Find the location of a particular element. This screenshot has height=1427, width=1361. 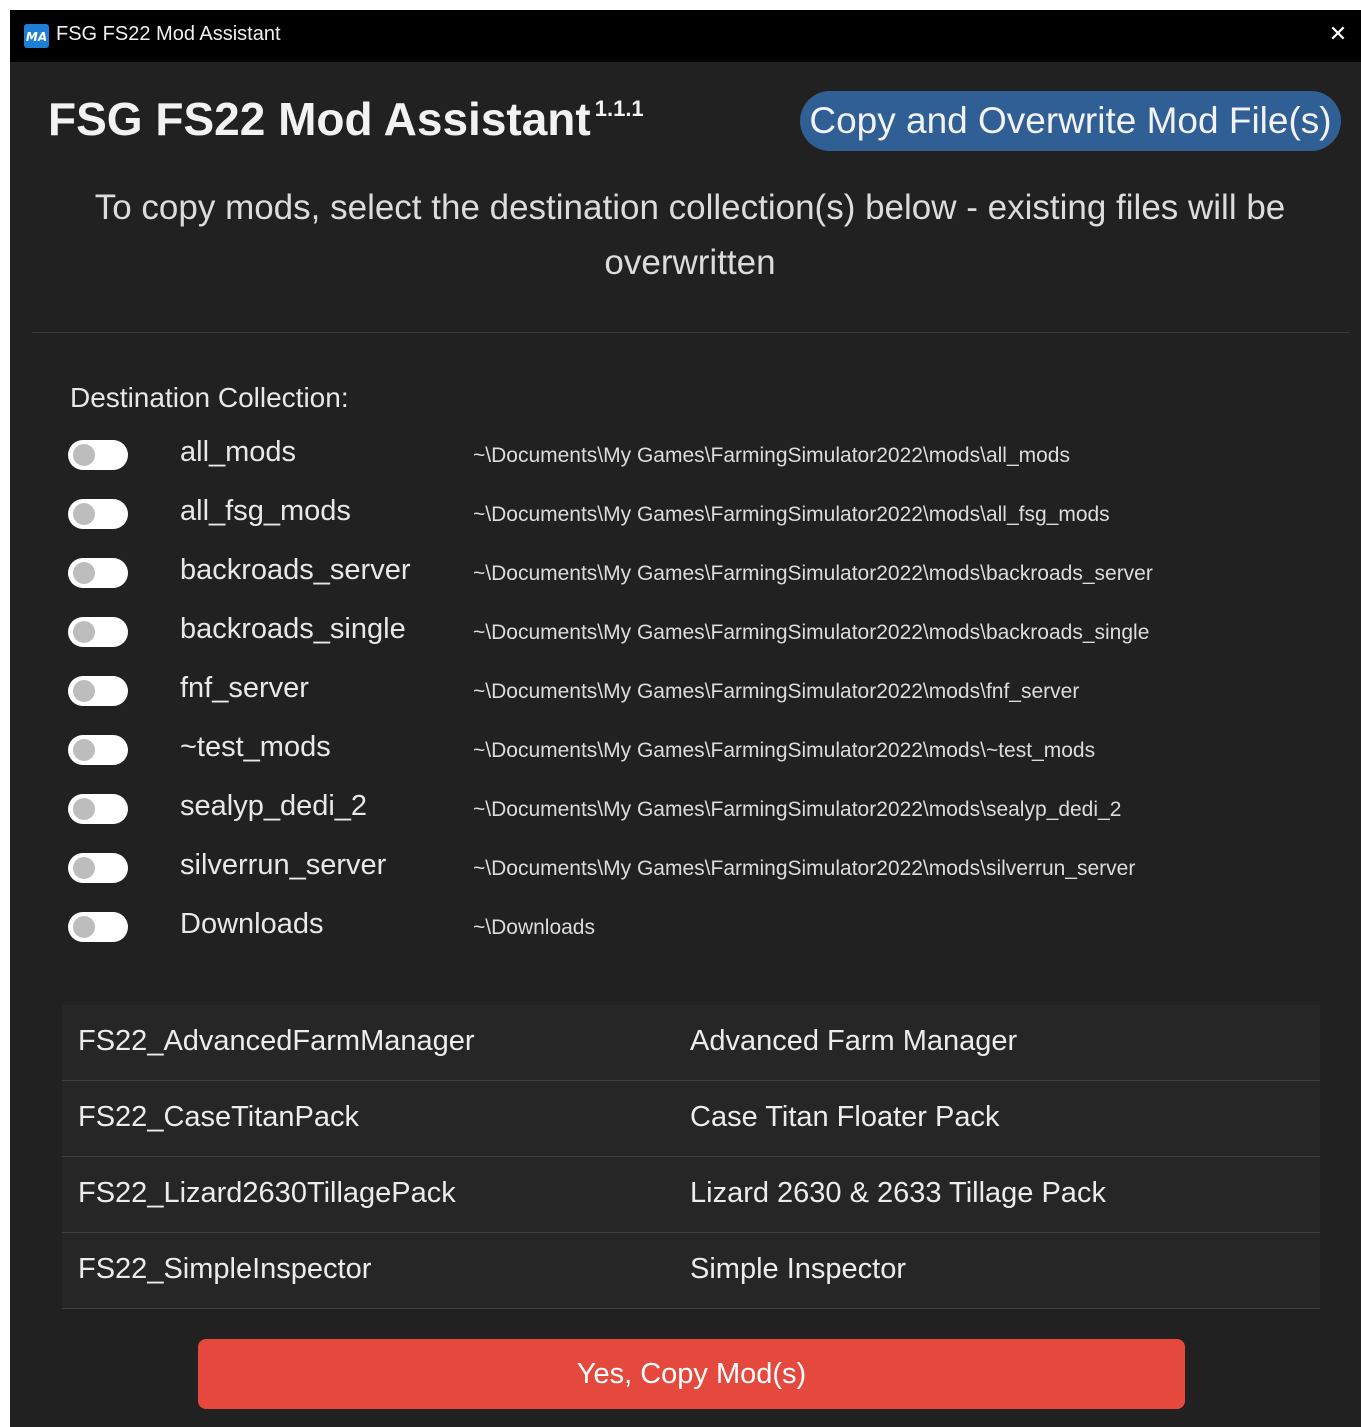

mod-file-name: FS22_AdvancedFarmManager is located at coordinates (276, 1041).